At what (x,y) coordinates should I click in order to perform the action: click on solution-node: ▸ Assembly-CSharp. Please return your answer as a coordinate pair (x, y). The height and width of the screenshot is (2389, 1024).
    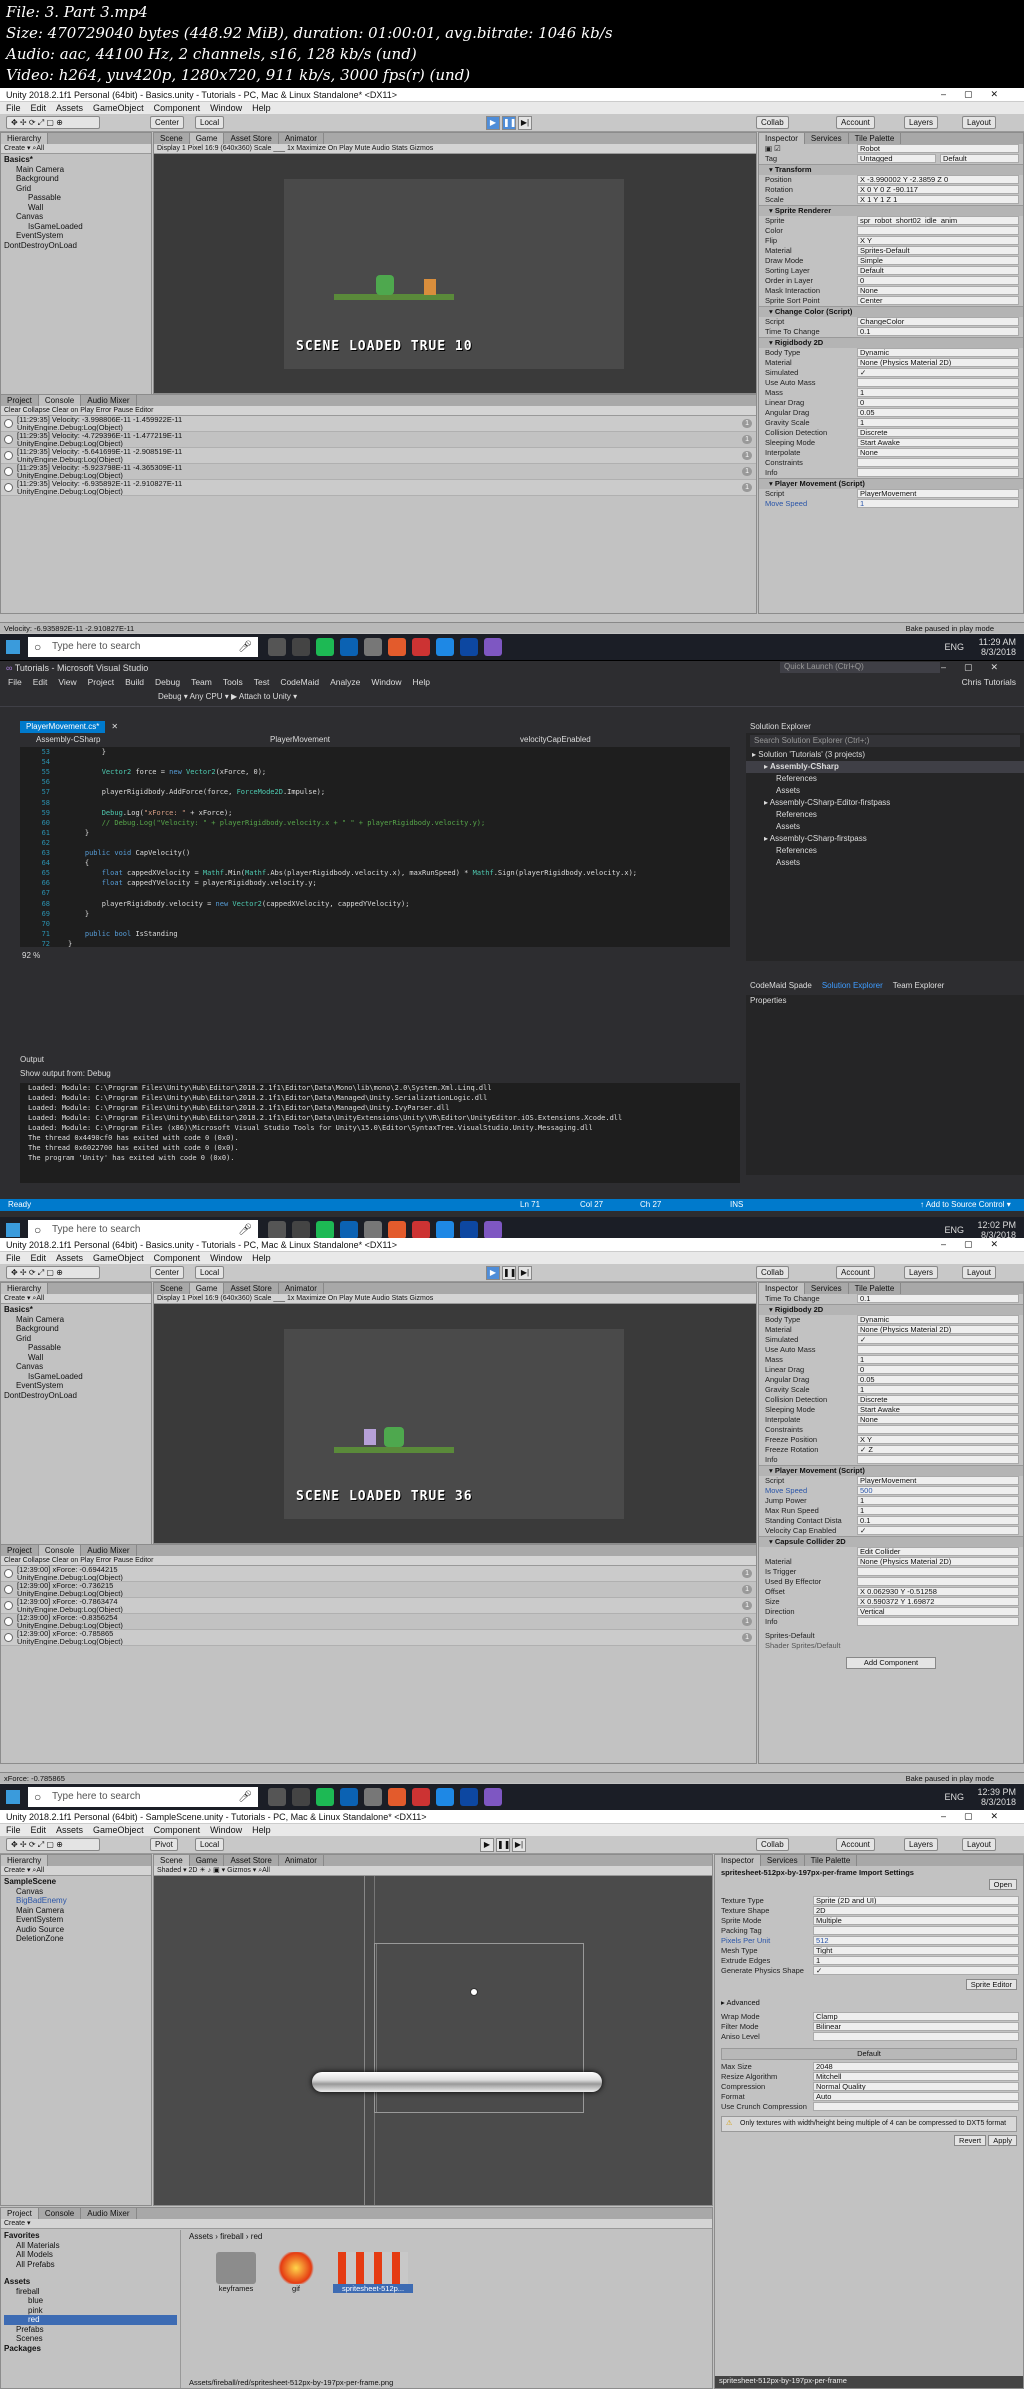
    Looking at the image, I should click on (885, 767).